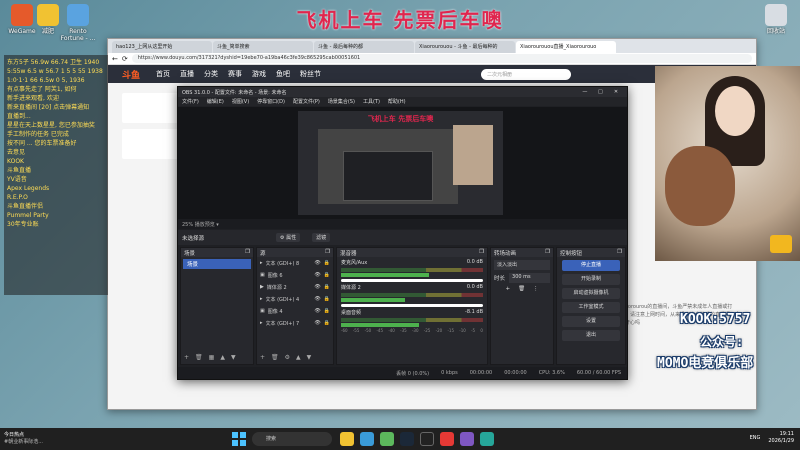  I want to click on minimize-button: —, so click(585, 92).